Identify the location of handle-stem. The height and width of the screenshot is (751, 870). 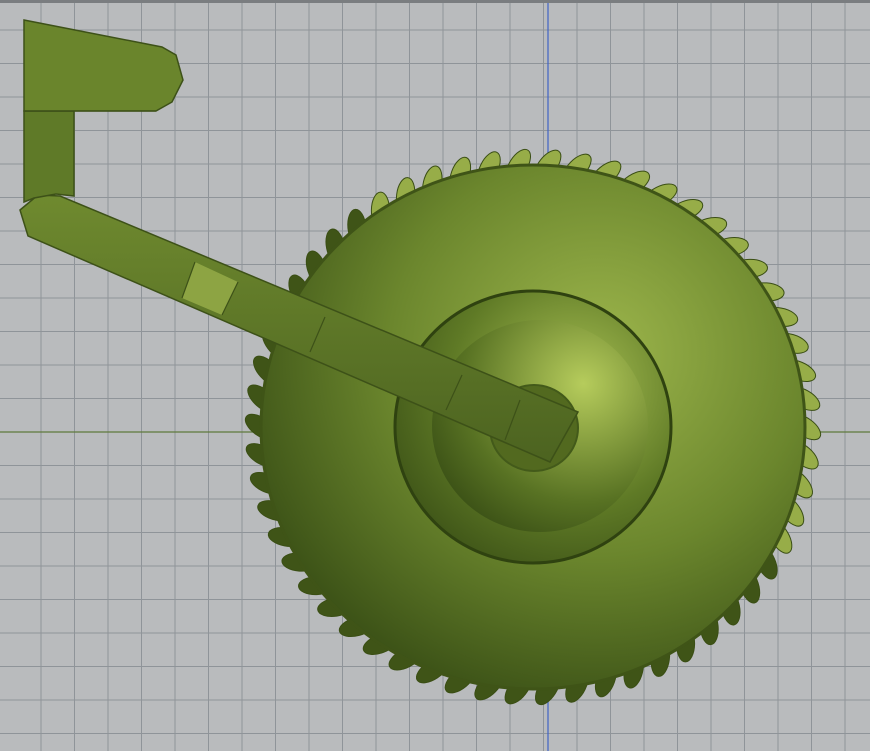
(49, 157).